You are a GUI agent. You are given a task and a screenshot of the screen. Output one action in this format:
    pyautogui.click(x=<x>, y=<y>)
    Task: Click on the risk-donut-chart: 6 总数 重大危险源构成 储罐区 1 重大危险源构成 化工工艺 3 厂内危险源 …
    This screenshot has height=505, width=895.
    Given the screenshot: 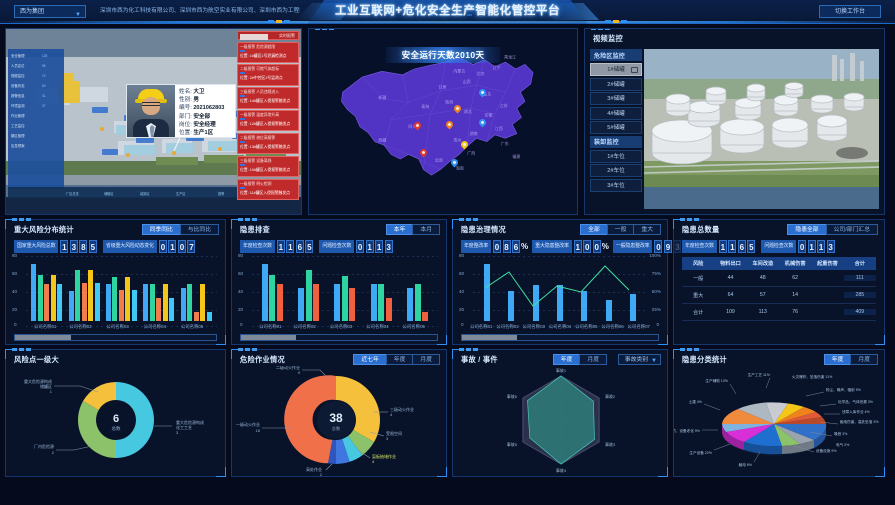 What is the action you would take?
    pyautogui.click(x=116, y=420)
    